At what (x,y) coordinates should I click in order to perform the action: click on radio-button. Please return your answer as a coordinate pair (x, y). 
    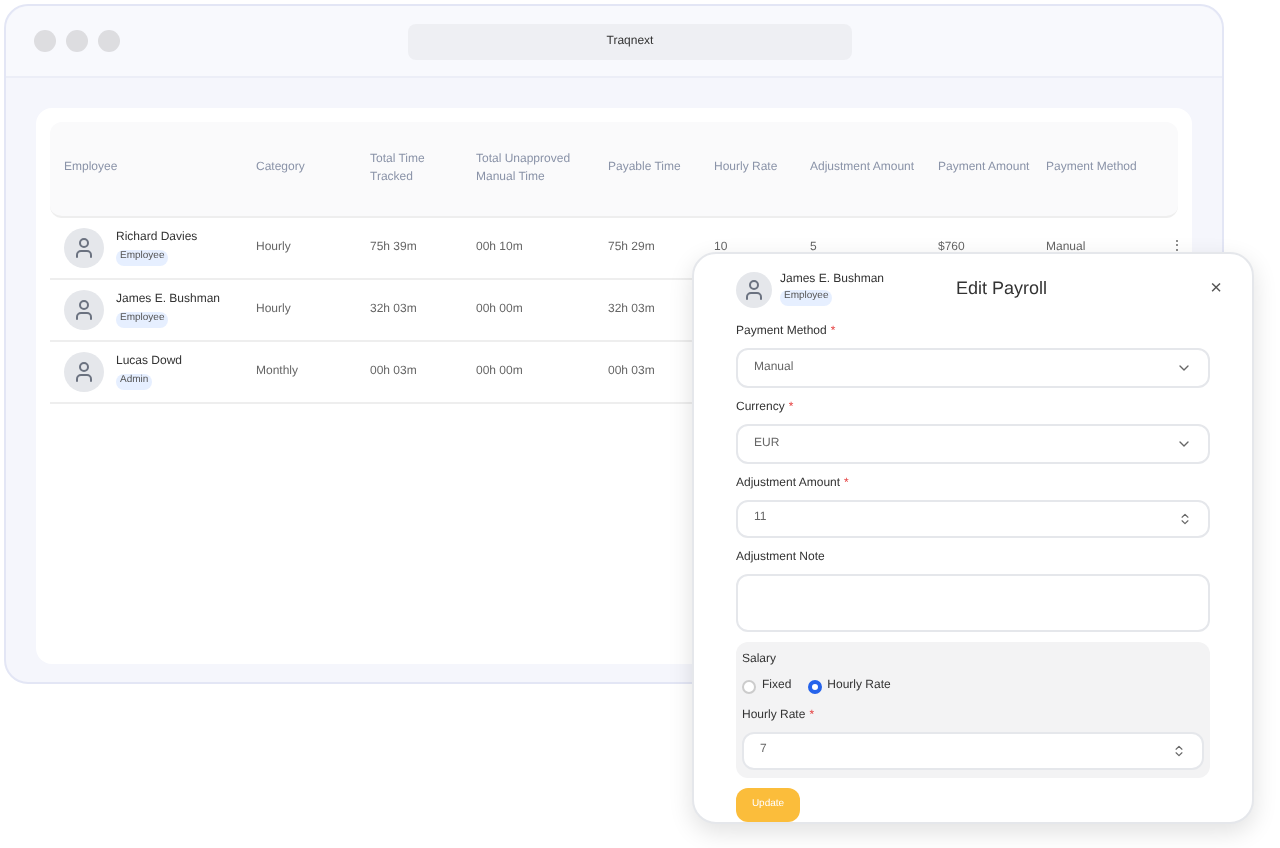
    Looking at the image, I should click on (814, 687).